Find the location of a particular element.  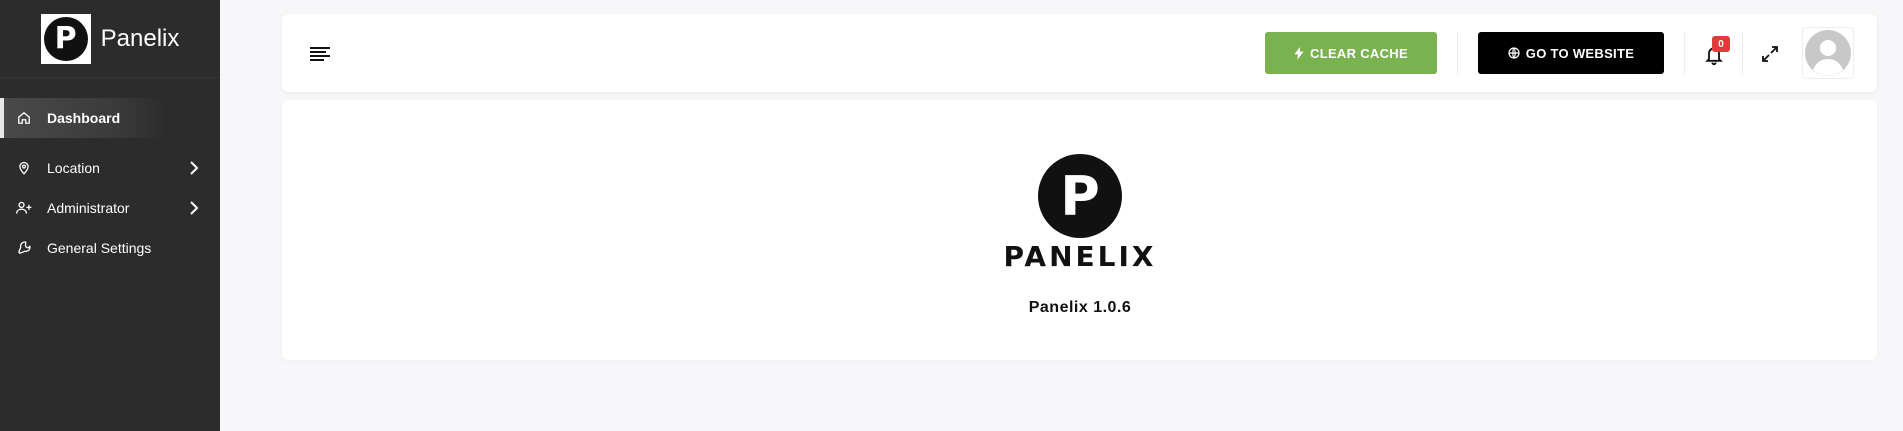

brand: P Panelix is located at coordinates (110, 39).